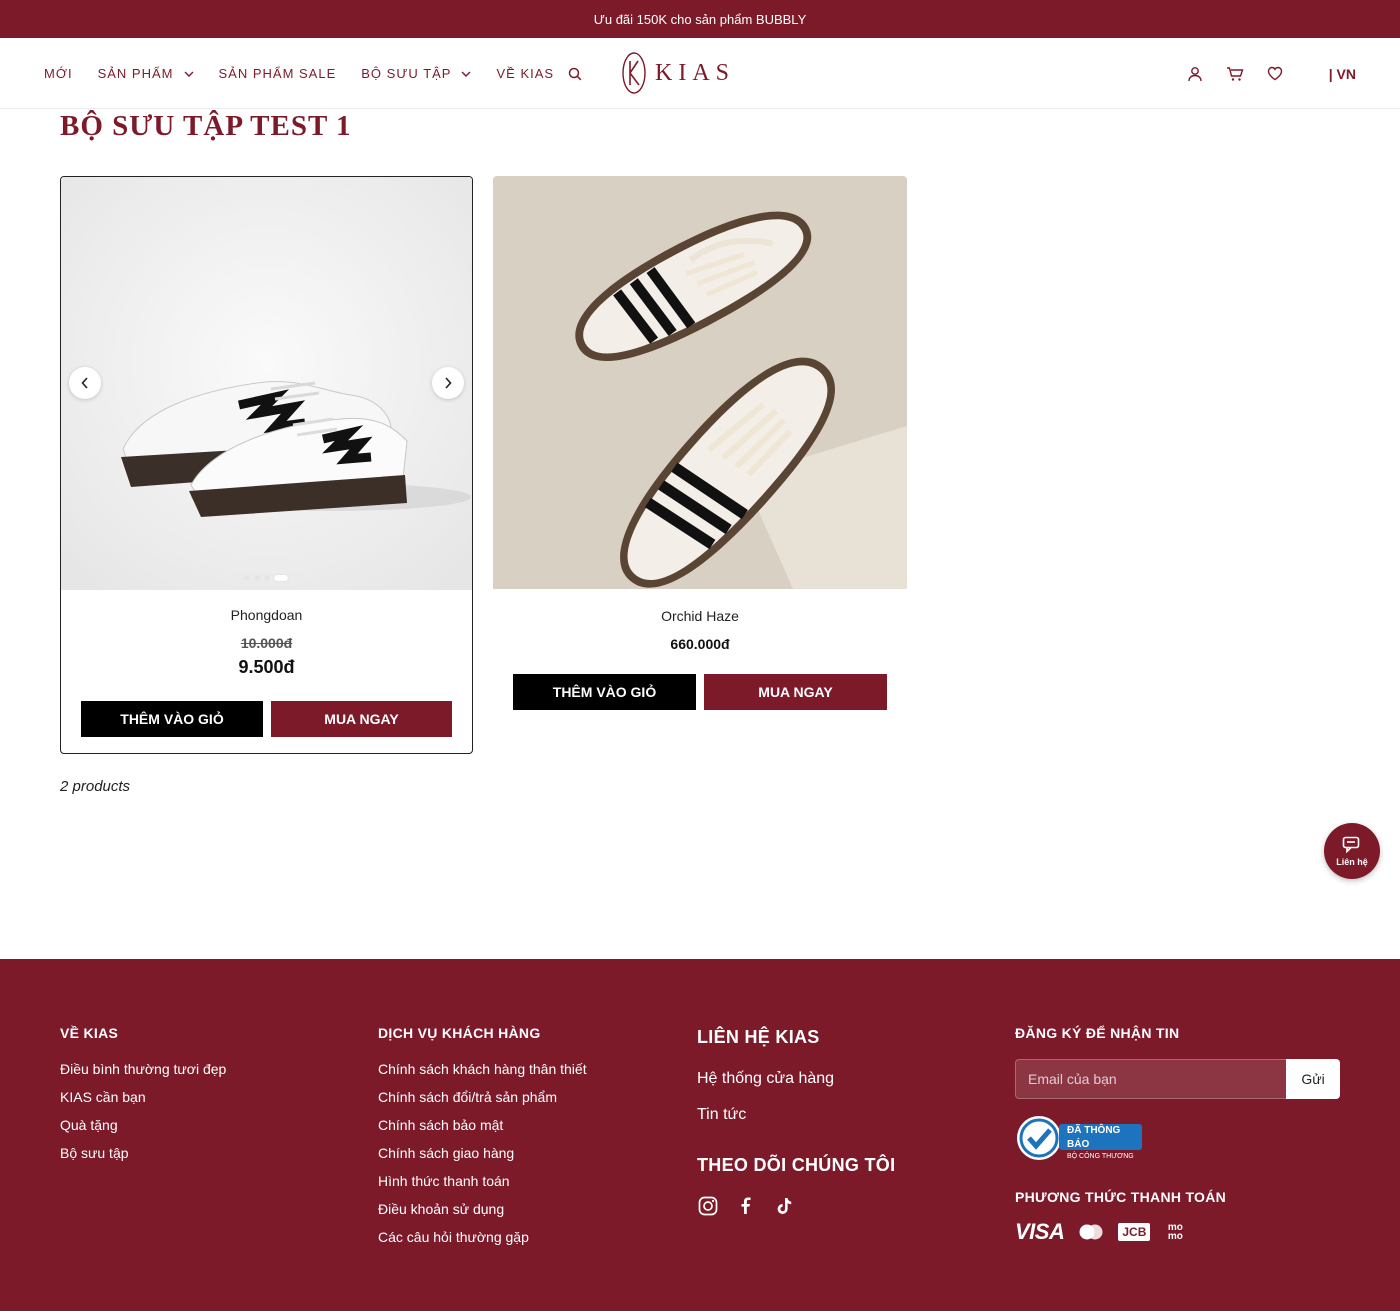 This screenshot has height=1311, width=1400. What do you see at coordinates (700, 616) in the screenshot?
I see `product-name: Orchid Haze` at bounding box center [700, 616].